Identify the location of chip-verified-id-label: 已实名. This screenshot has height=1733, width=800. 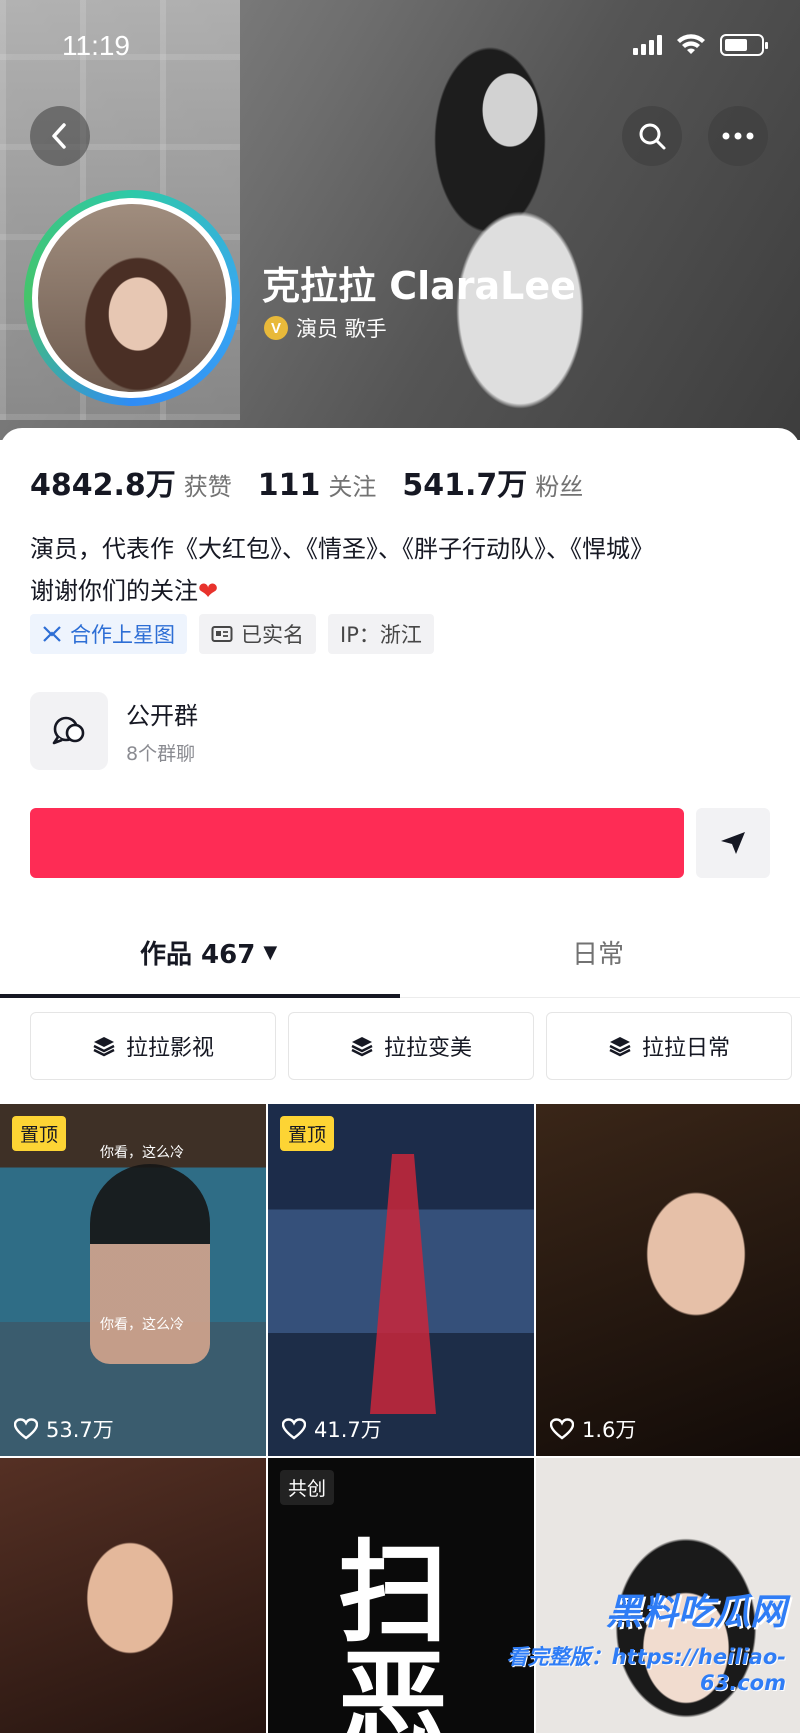
(272, 635).